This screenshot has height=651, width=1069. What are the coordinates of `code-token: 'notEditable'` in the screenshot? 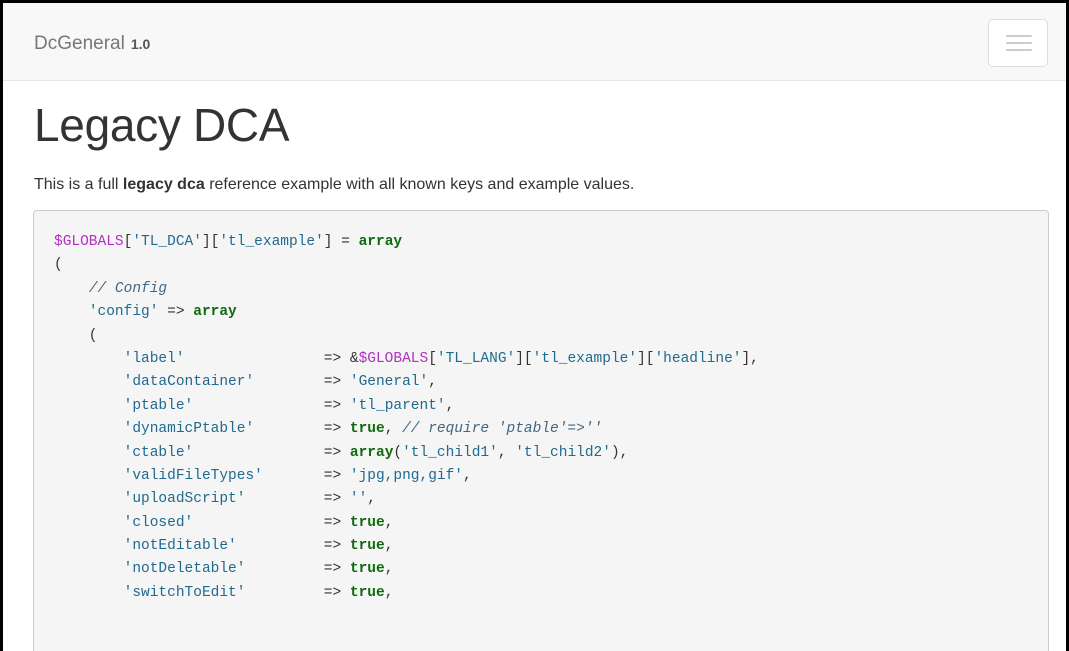 It's located at (180, 546).